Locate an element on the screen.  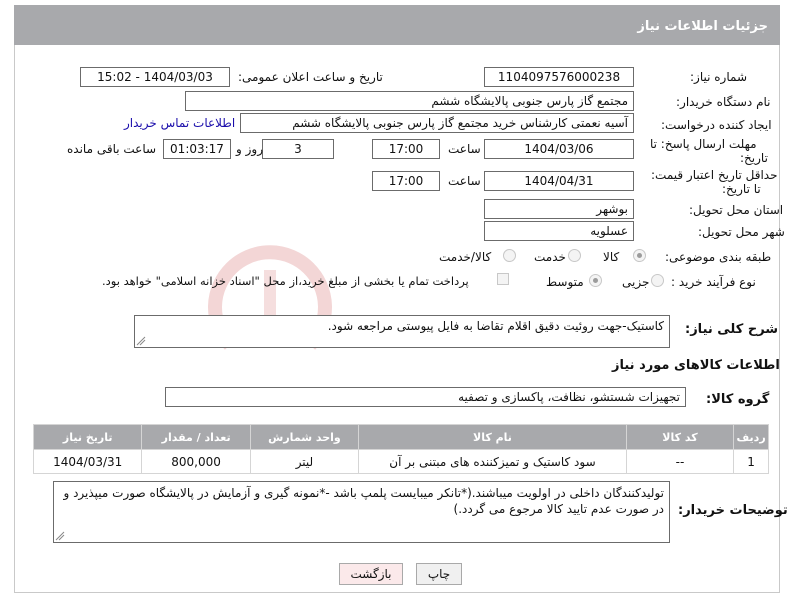
category-service-label: خدمت is located at coordinates (550, 257).